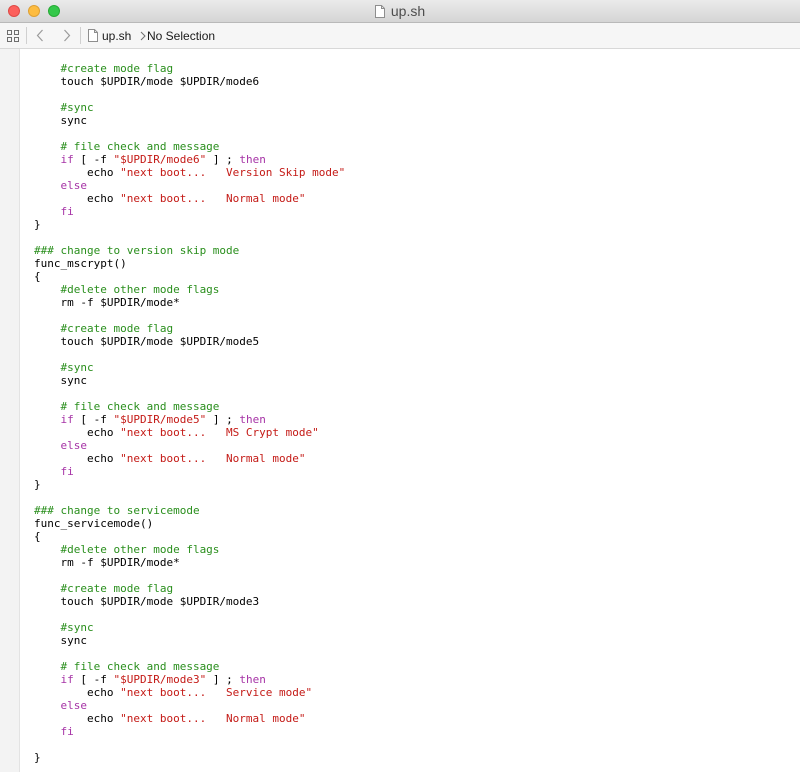 The width and height of the screenshot is (800, 772). Describe the element at coordinates (160, 159) in the screenshot. I see `code-string: "$UPDIR/mode6"` at that location.